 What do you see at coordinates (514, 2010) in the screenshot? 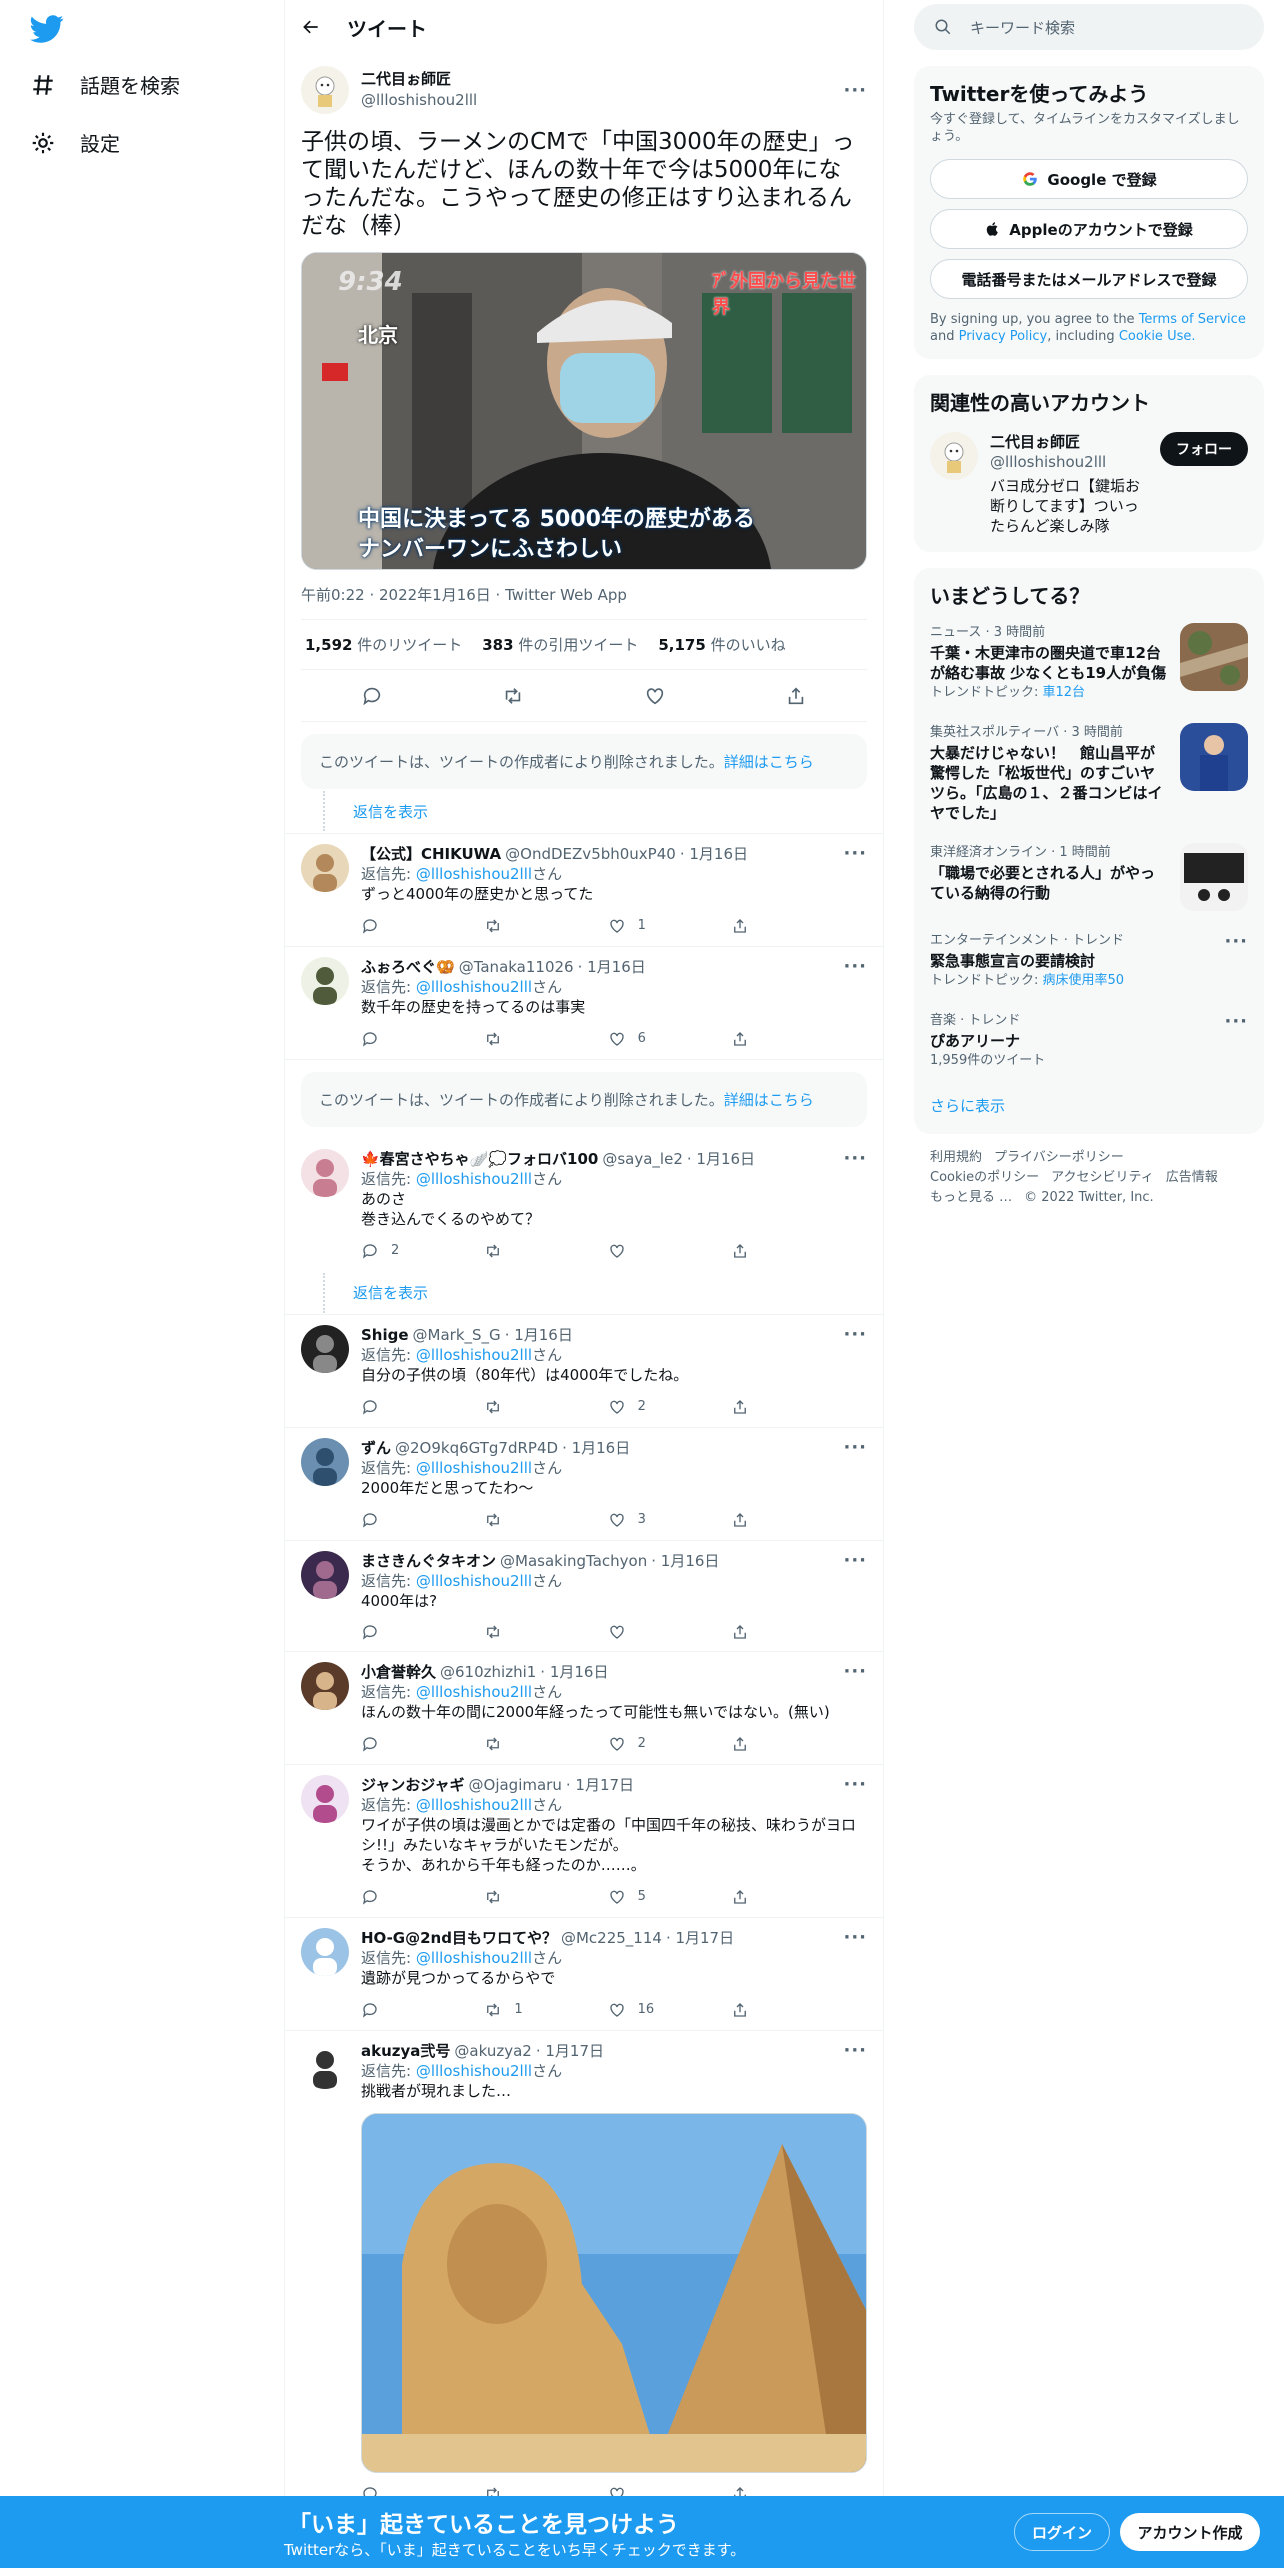
I see `retweet-button: 1` at bounding box center [514, 2010].